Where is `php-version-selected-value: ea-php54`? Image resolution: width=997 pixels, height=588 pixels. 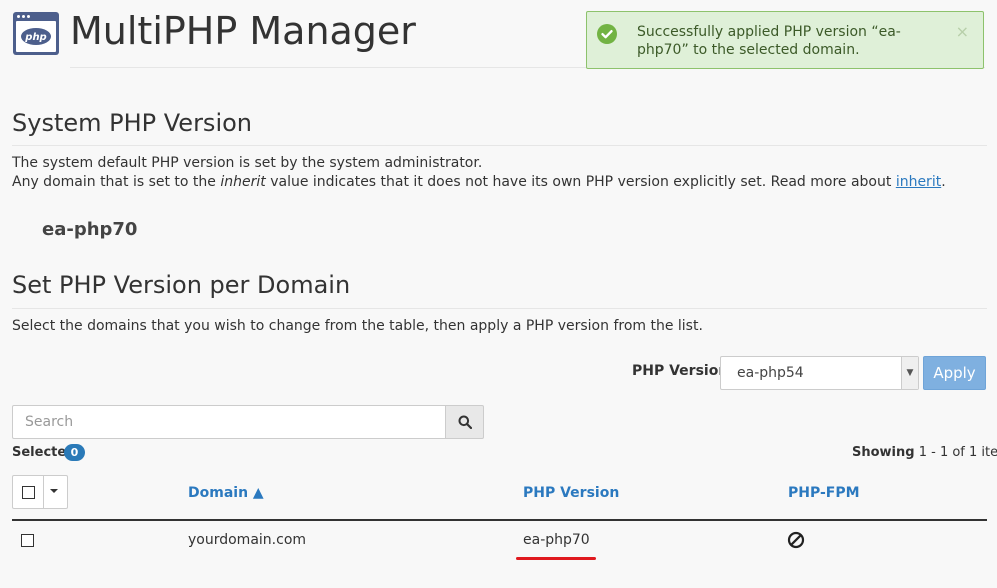 php-version-selected-value: ea-php54 is located at coordinates (770, 373).